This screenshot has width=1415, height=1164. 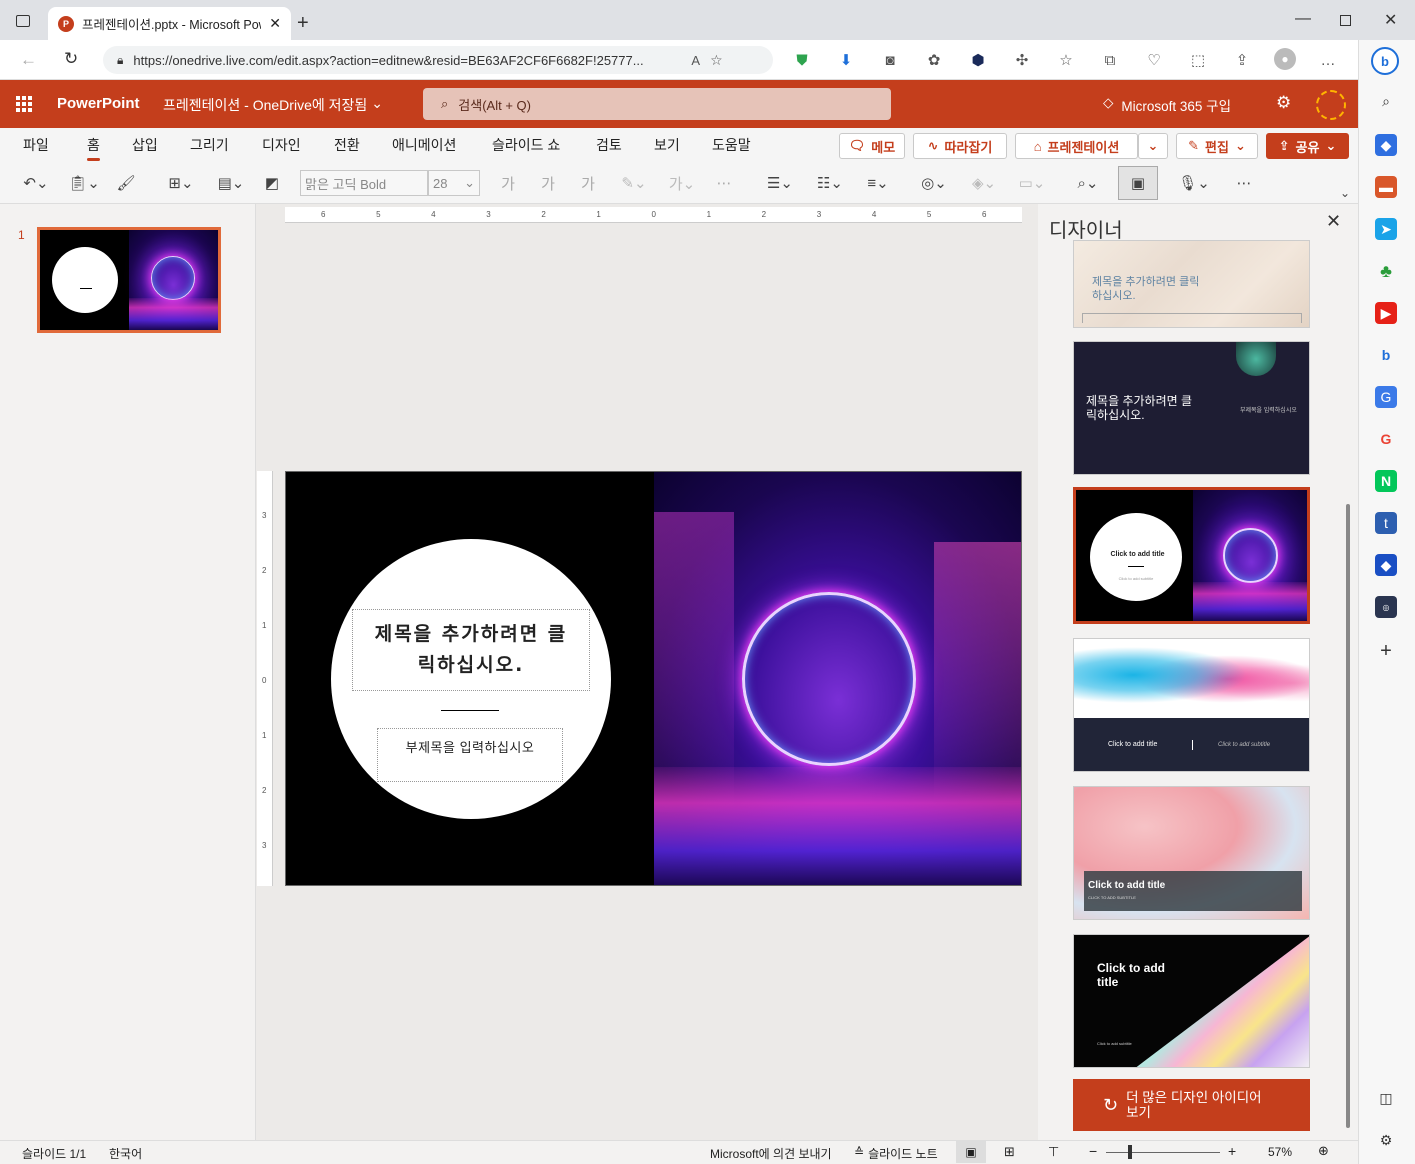 What do you see at coordinates (1191, 853) in the screenshot?
I see `design-idea-card: Click to add title CLICK TO ADD SUBTITLE` at bounding box center [1191, 853].